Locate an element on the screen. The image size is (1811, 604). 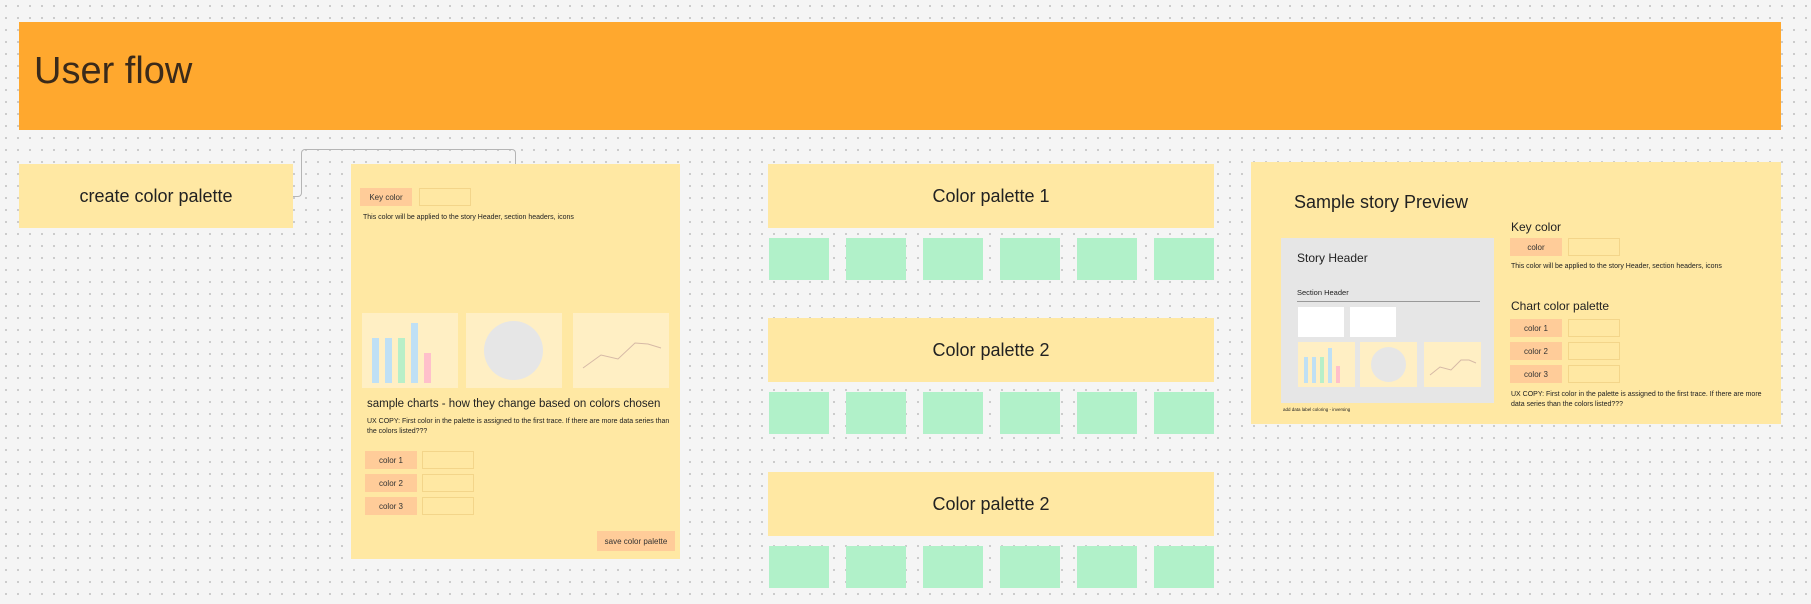
create-palette-label: create color palette is located at coordinates (156, 195).